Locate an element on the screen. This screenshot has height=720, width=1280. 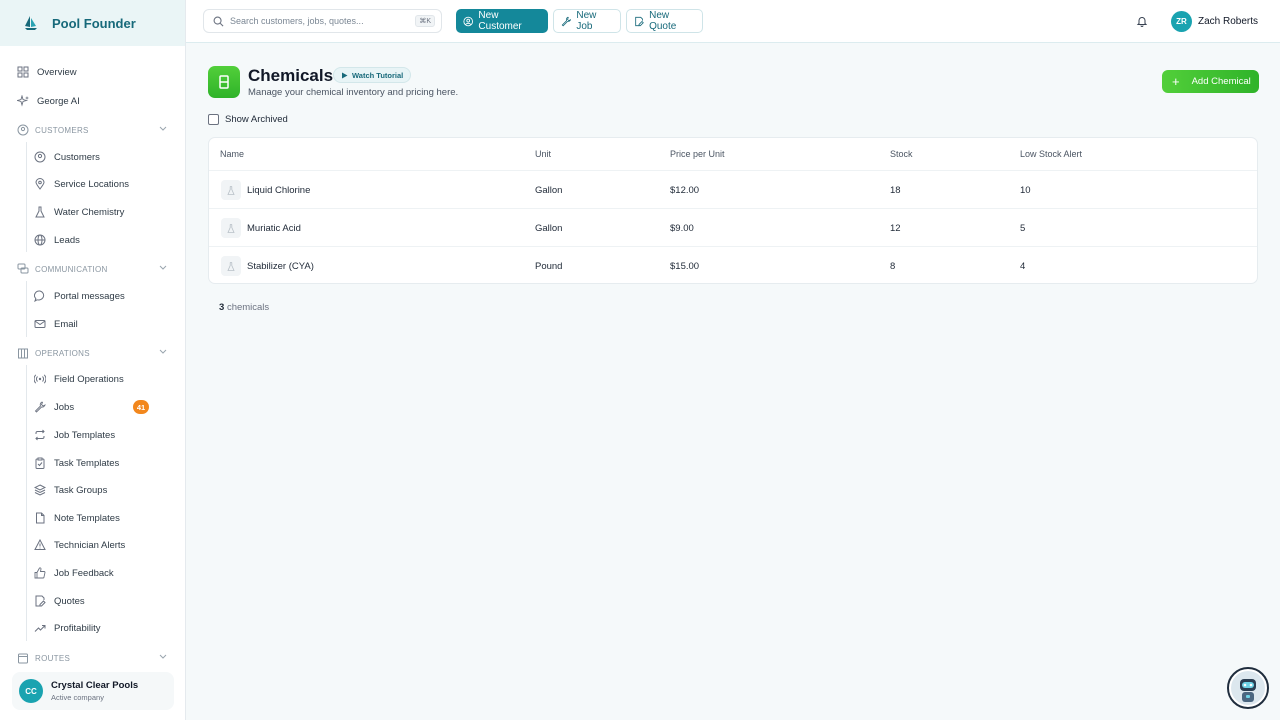
search-input is located at coordinates (320, 21).